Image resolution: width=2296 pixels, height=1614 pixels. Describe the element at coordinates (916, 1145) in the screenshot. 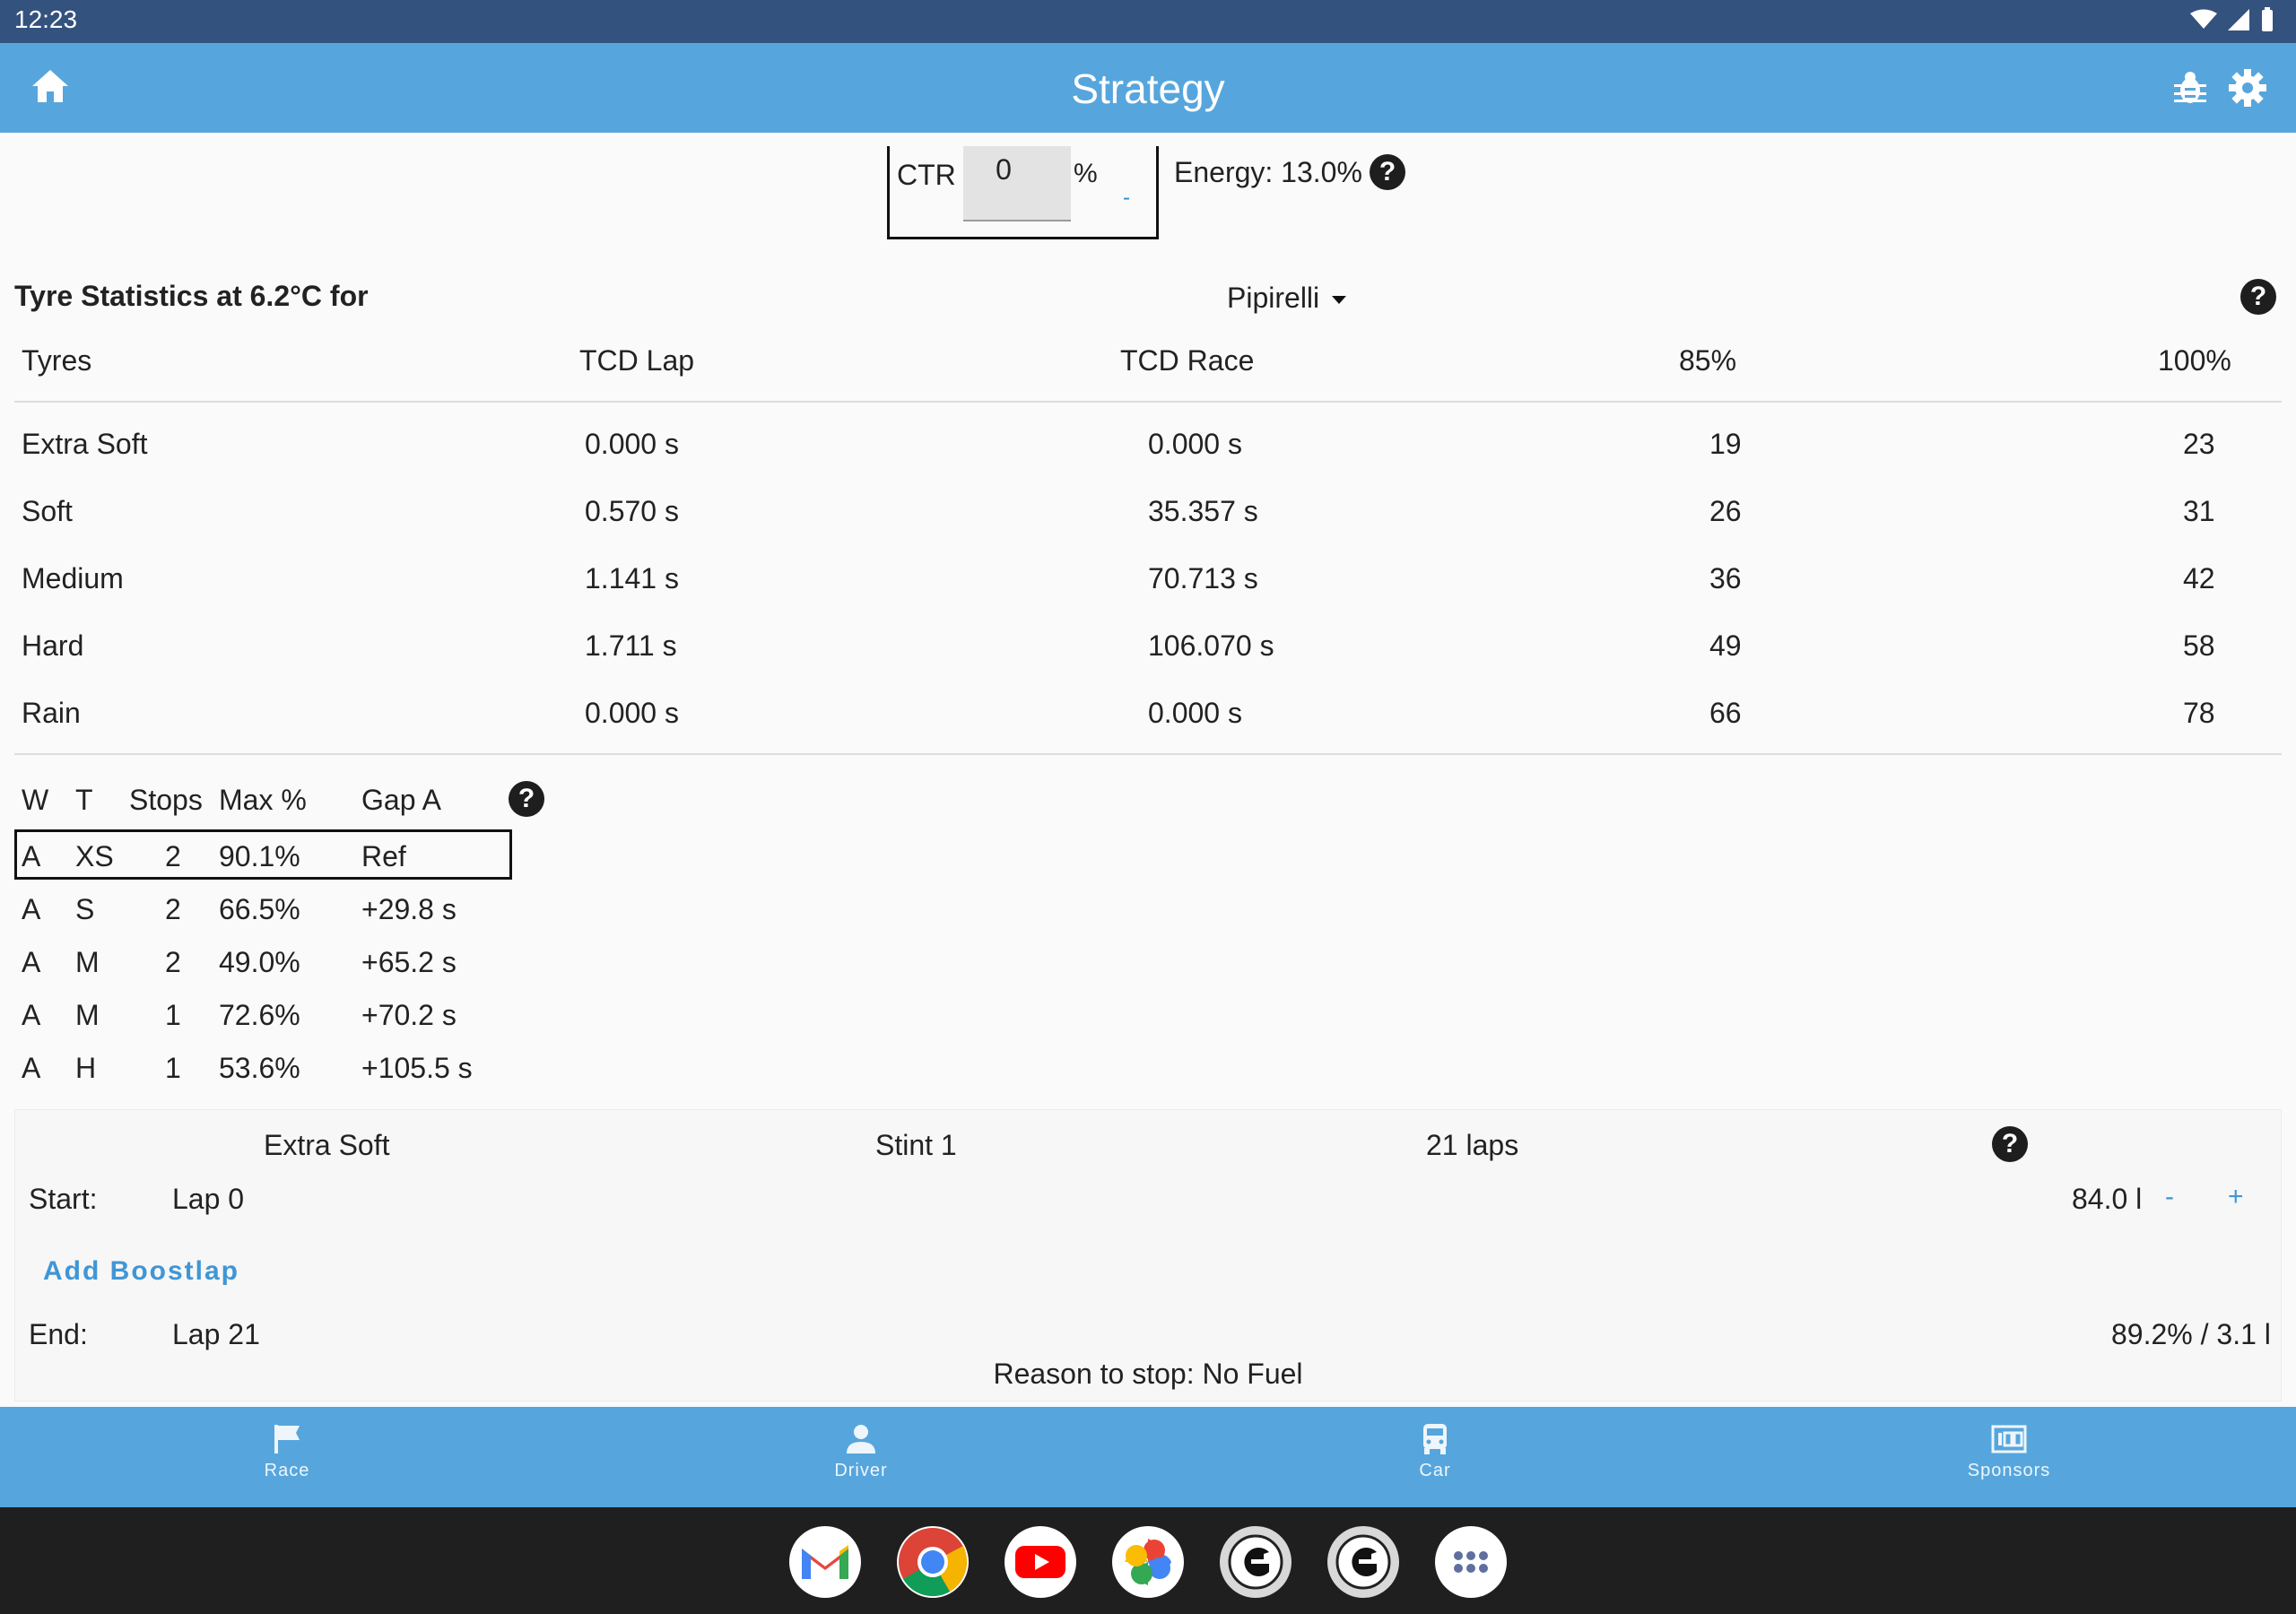

I see `stint-name: Stint 1` at that location.